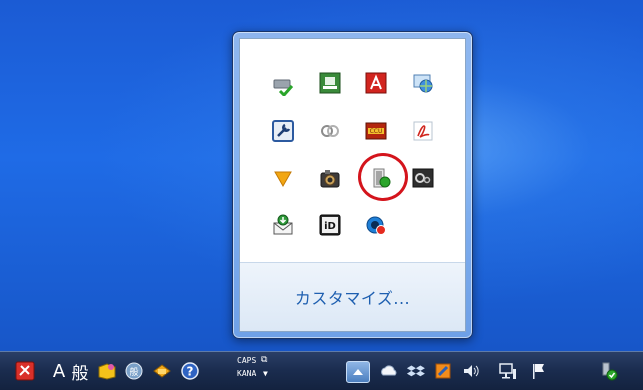  Describe the element at coordinates (162, 371) in the screenshot. I see `ime-options-icon` at that location.